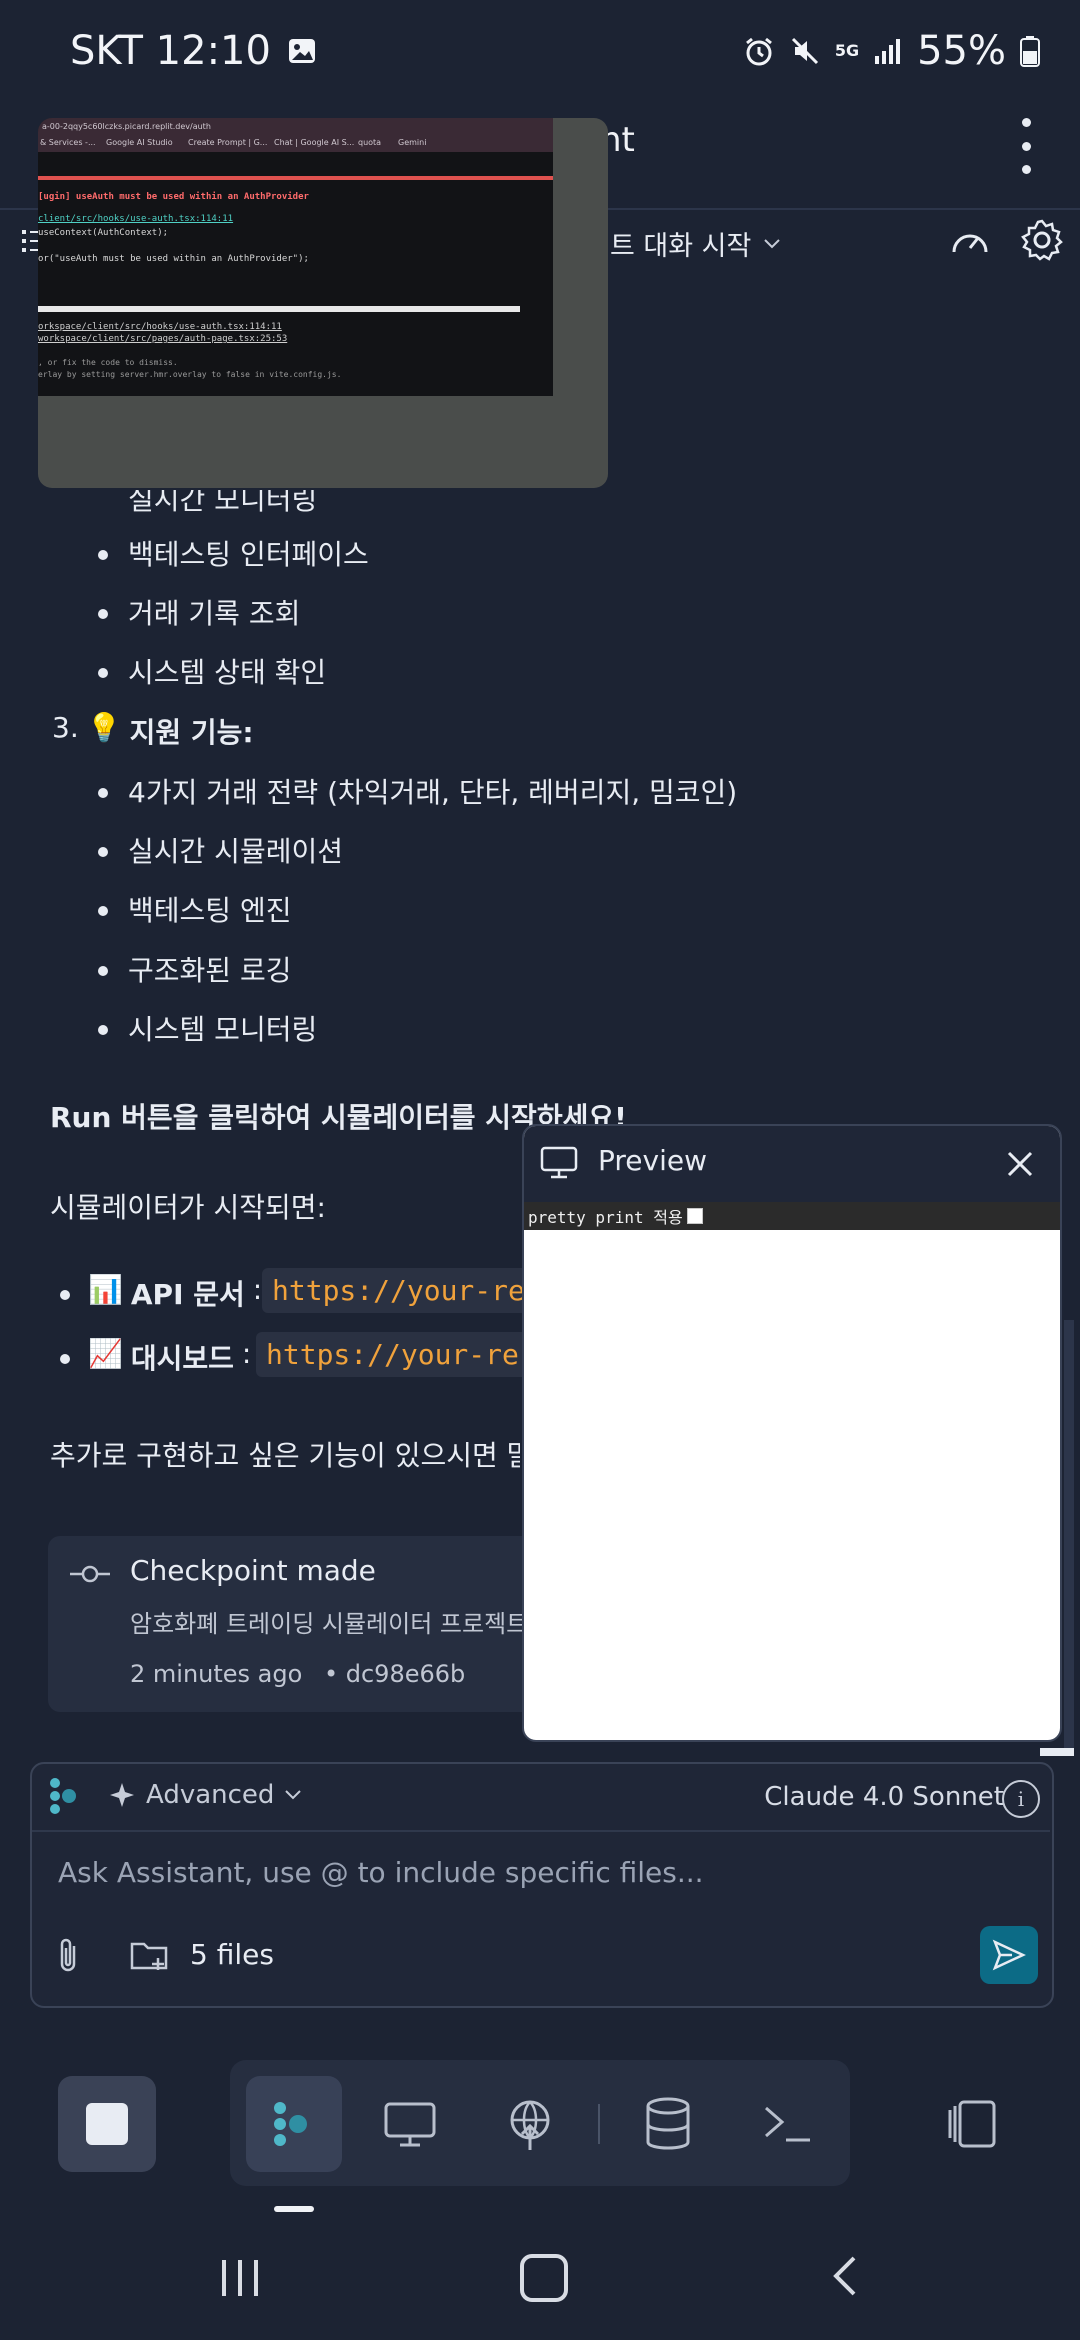 The height and width of the screenshot is (2340, 1080). Describe the element at coordinates (410, 2124) in the screenshot. I see `monitor-icon` at that location.